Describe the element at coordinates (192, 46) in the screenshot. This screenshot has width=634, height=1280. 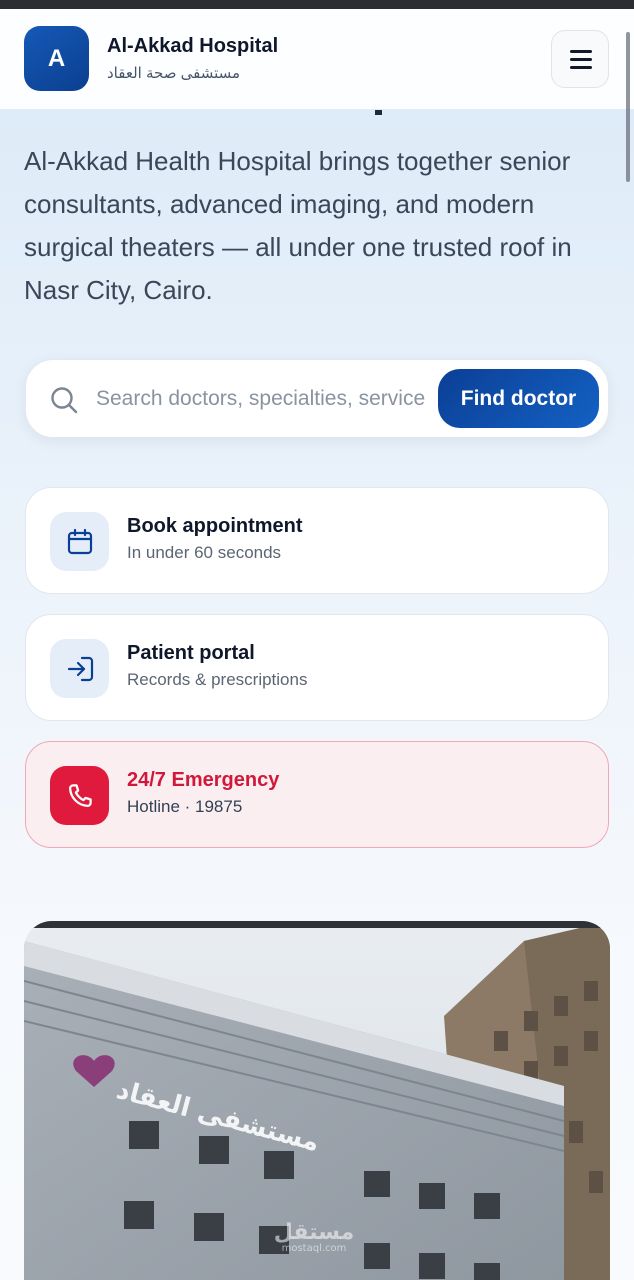
I see `brand-name: Al-Akkad Hospital` at that location.